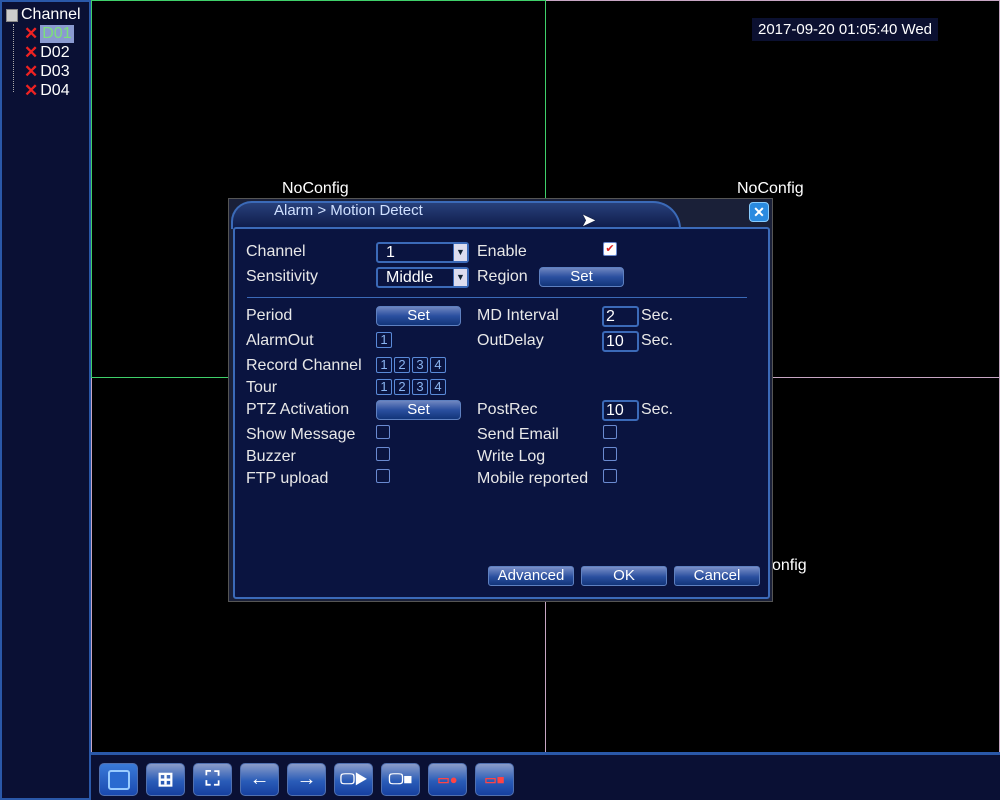 The image size is (1000, 800). I want to click on buzzer-checkbox, so click(383, 454).